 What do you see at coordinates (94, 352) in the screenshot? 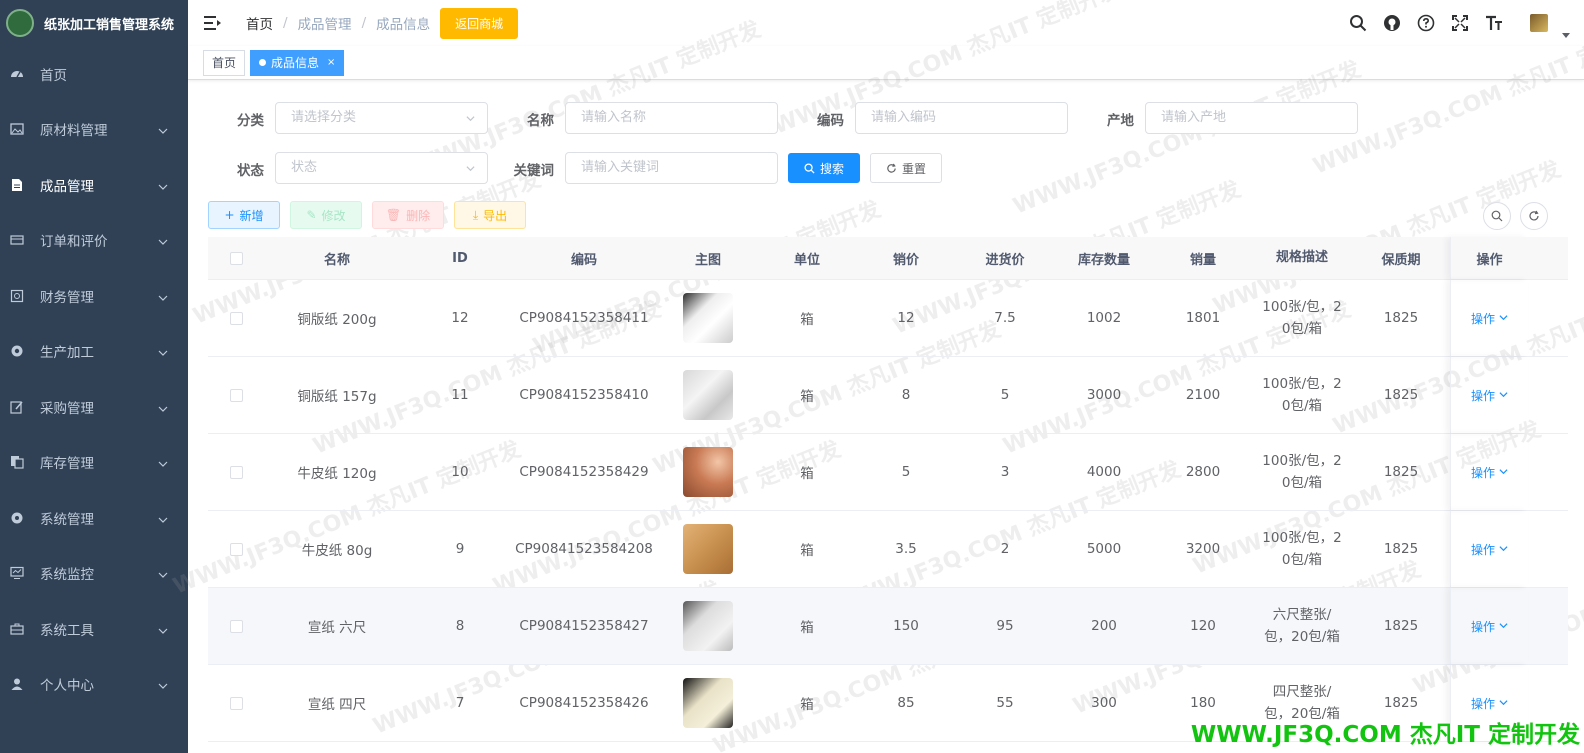
I see `sidebar-item-5: 生产加工` at bounding box center [94, 352].